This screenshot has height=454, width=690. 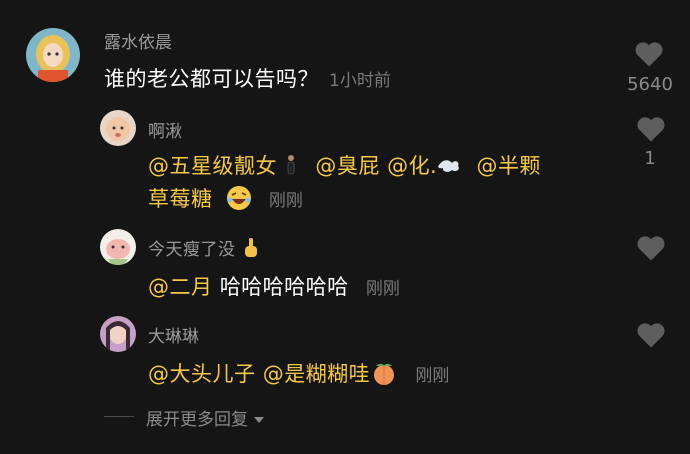 What do you see at coordinates (347, 166) in the screenshot?
I see `mention-link: @臭屁` at bounding box center [347, 166].